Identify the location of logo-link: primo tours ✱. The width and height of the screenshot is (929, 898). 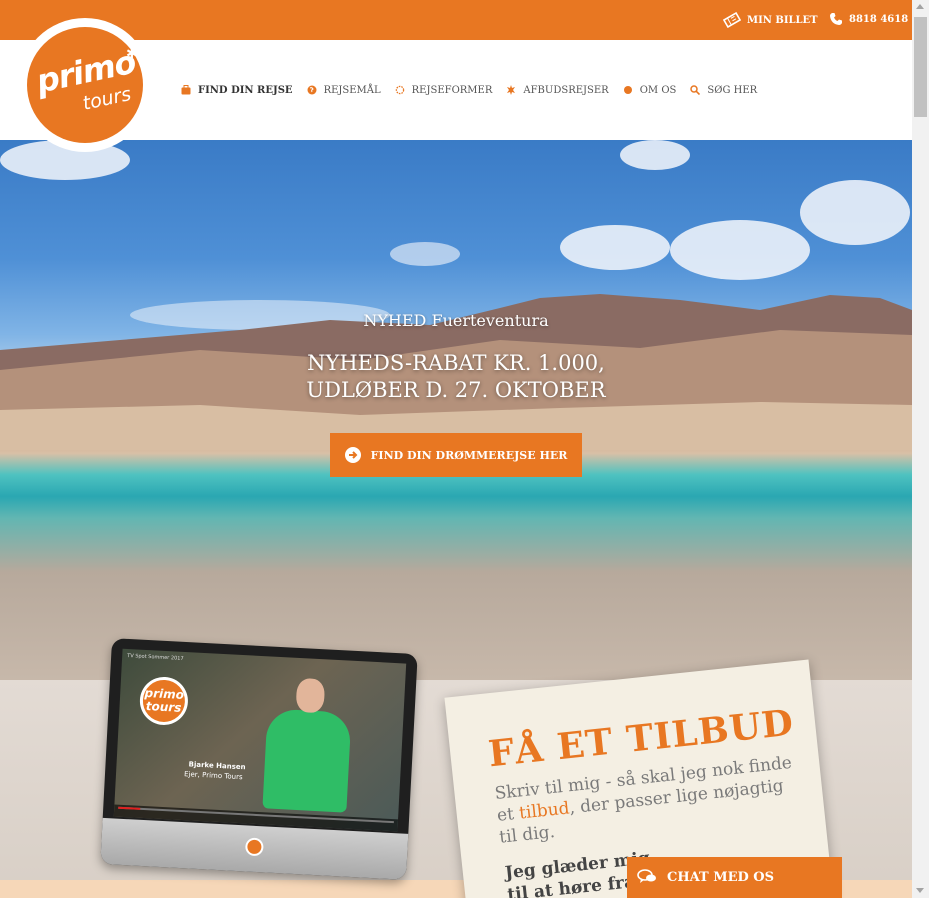
(85, 85).